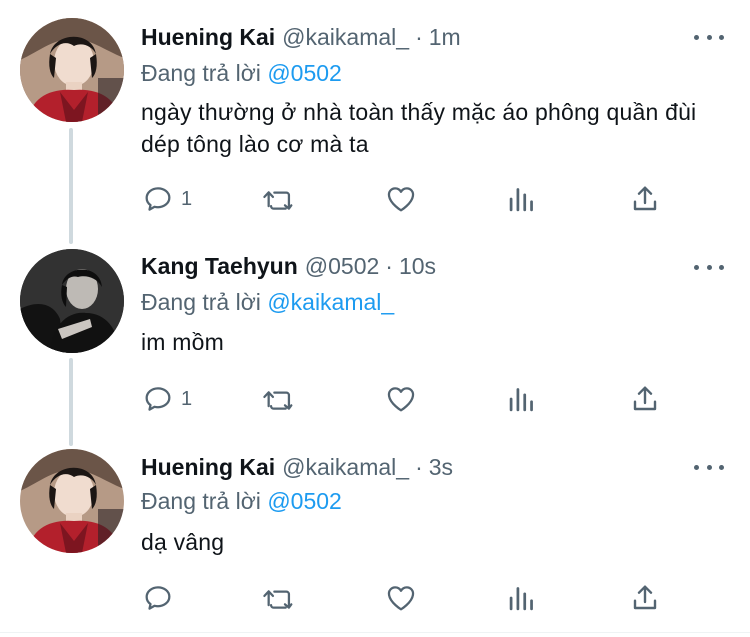 This screenshot has width=750, height=637. What do you see at coordinates (182, 342) in the screenshot?
I see `tweet-text: im mồm` at bounding box center [182, 342].